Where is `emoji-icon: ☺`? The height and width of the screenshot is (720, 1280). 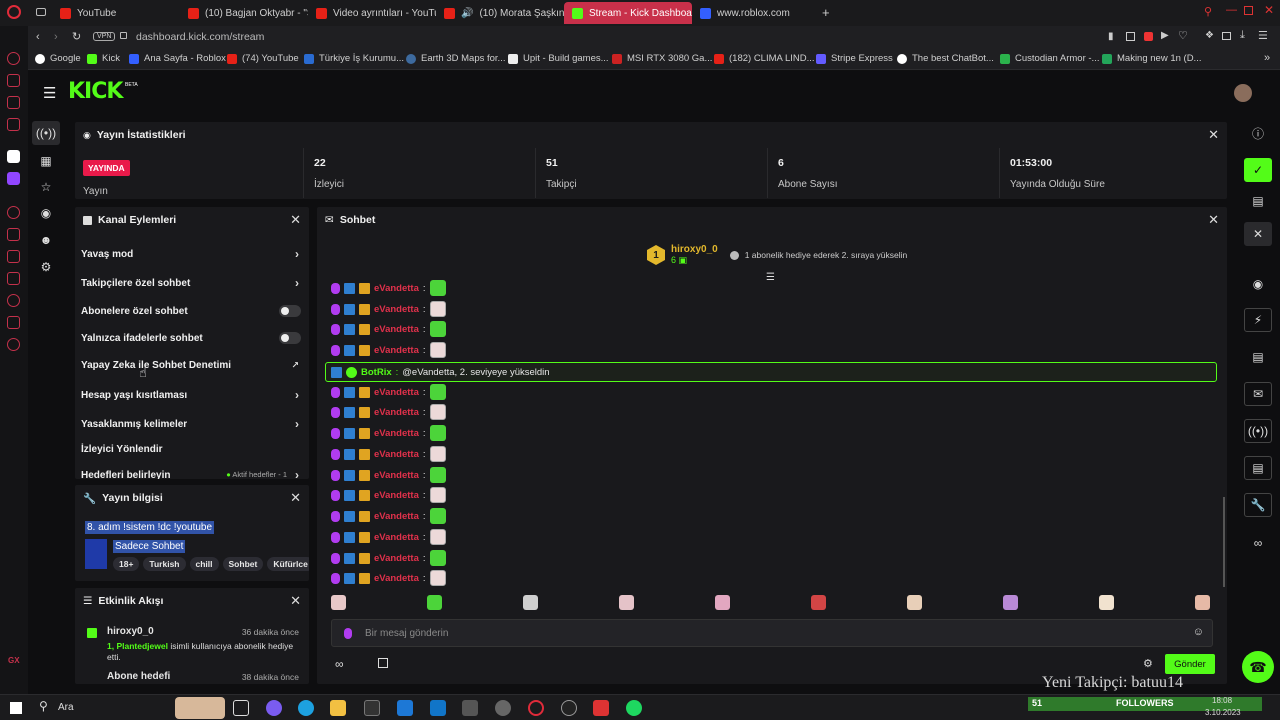 emoji-icon: ☺ is located at coordinates (1198, 632).